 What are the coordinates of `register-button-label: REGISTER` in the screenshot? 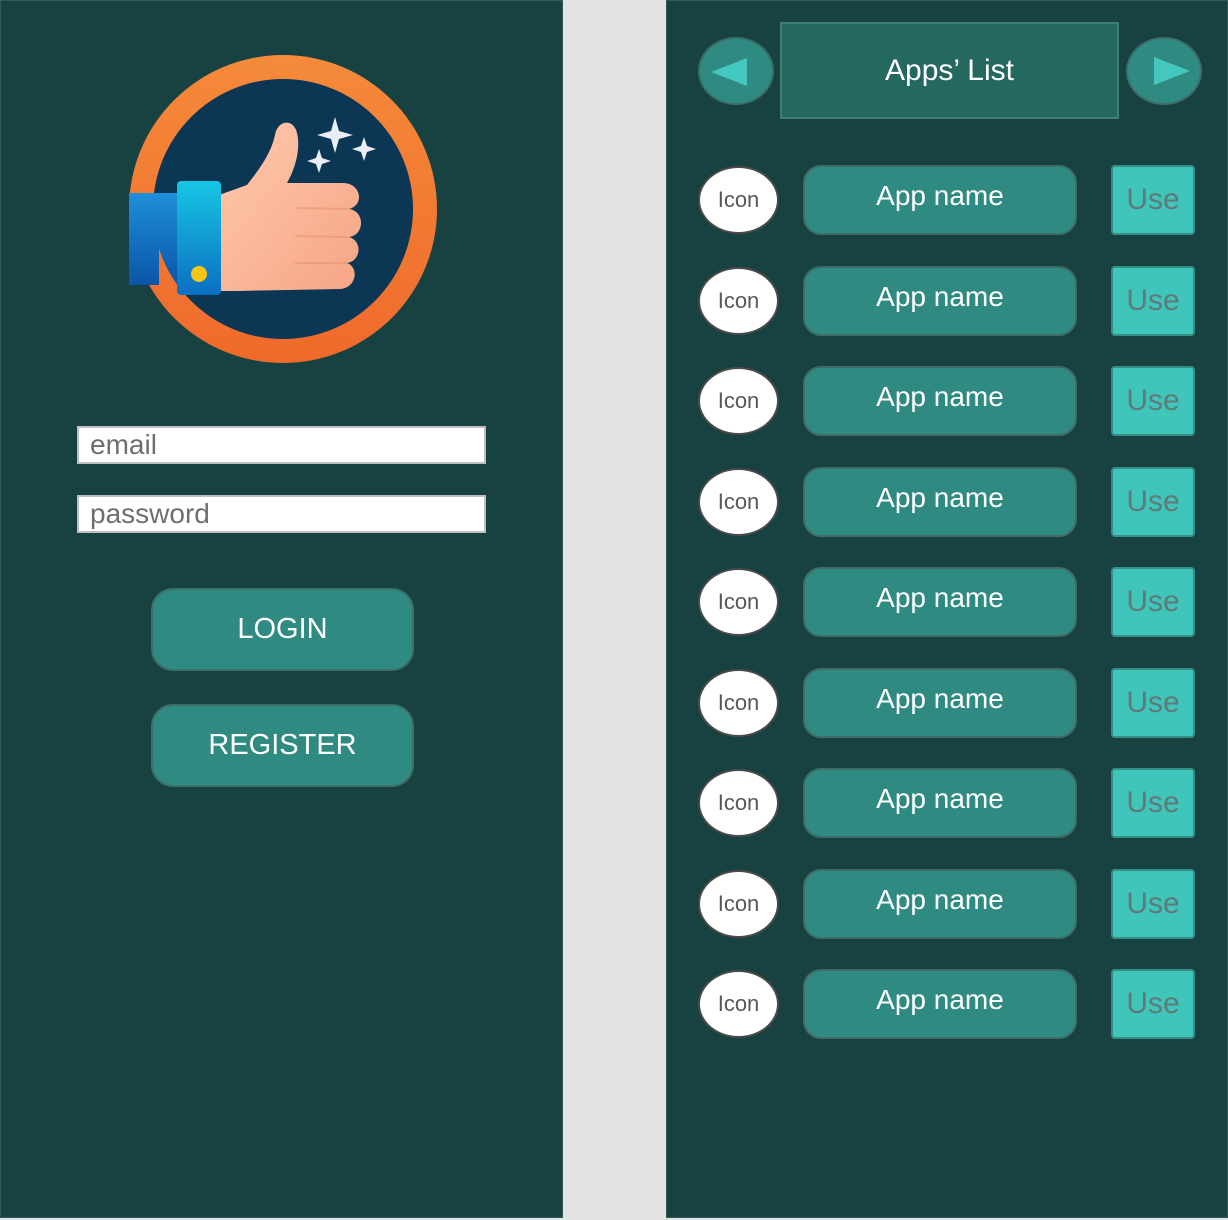 It's located at (282, 745).